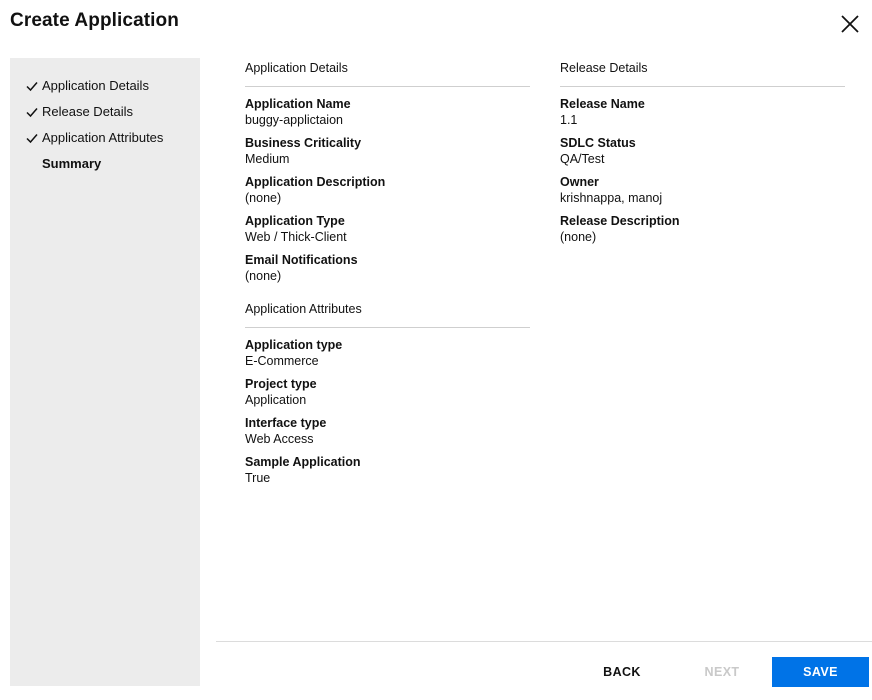  I want to click on step-label: Application Attributes, so click(103, 137).